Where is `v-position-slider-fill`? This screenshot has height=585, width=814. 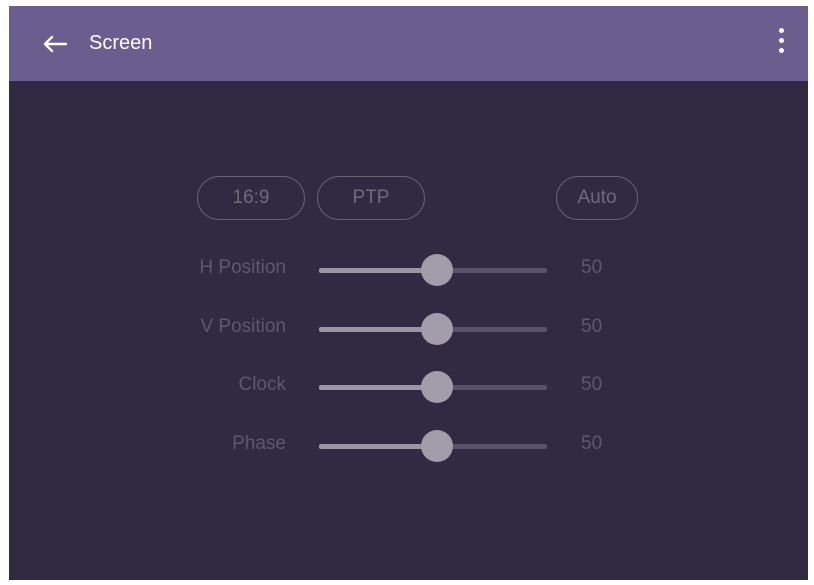 v-position-slider-fill is located at coordinates (376, 329).